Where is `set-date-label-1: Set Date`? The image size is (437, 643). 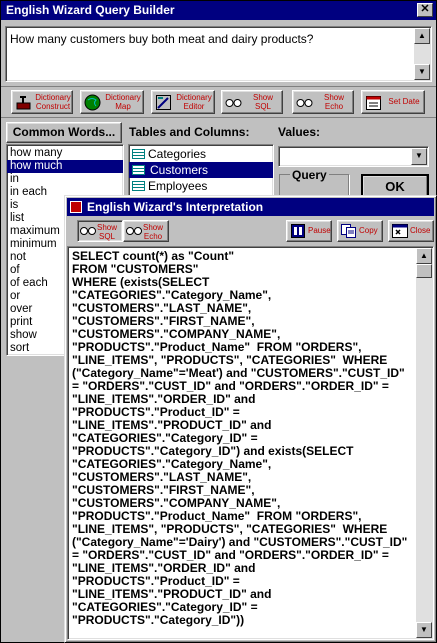 set-date-label-1: Set Date is located at coordinates (404, 101).